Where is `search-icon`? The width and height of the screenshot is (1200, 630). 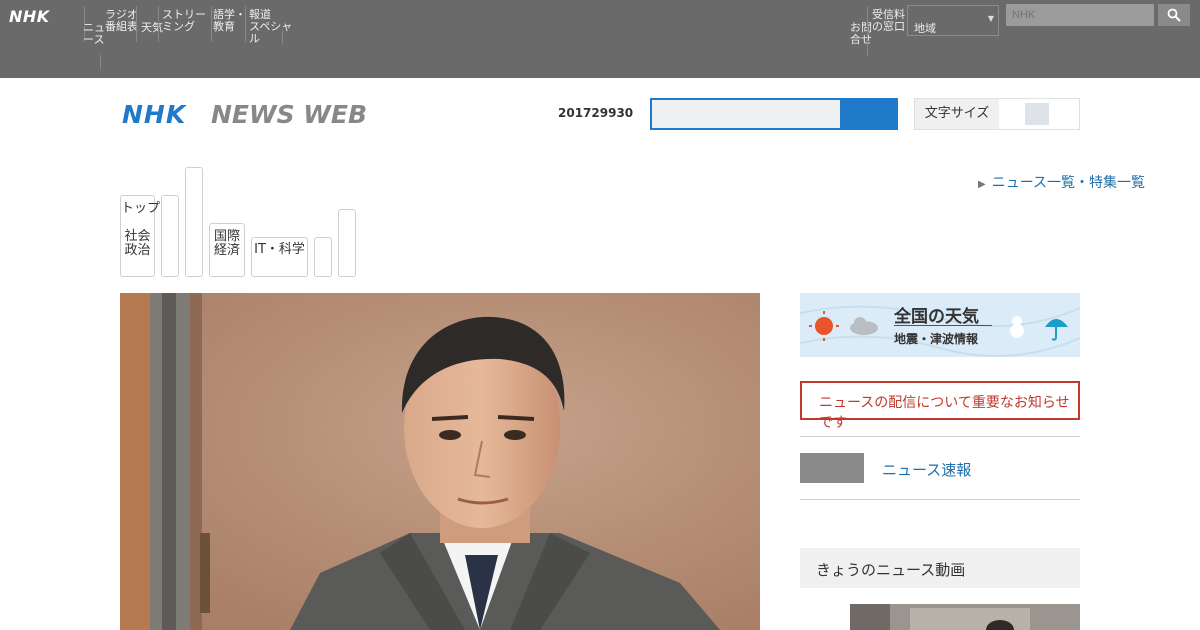
search-icon is located at coordinates (1174, 15).